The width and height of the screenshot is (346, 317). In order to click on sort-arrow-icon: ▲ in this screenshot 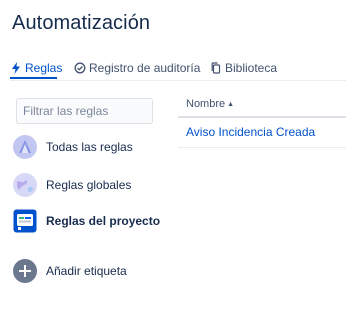, I will do `click(231, 104)`.